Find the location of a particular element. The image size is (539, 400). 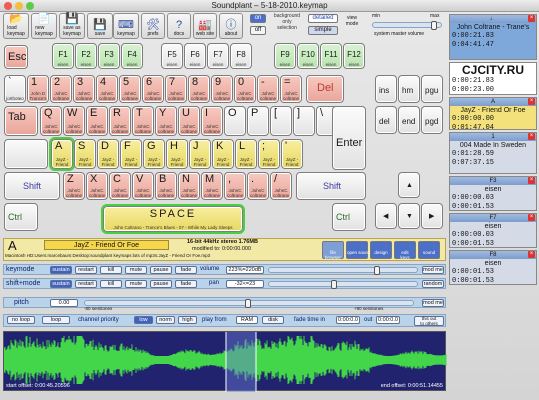

function-key-f4: F4 eisen is located at coordinates (132, 56).